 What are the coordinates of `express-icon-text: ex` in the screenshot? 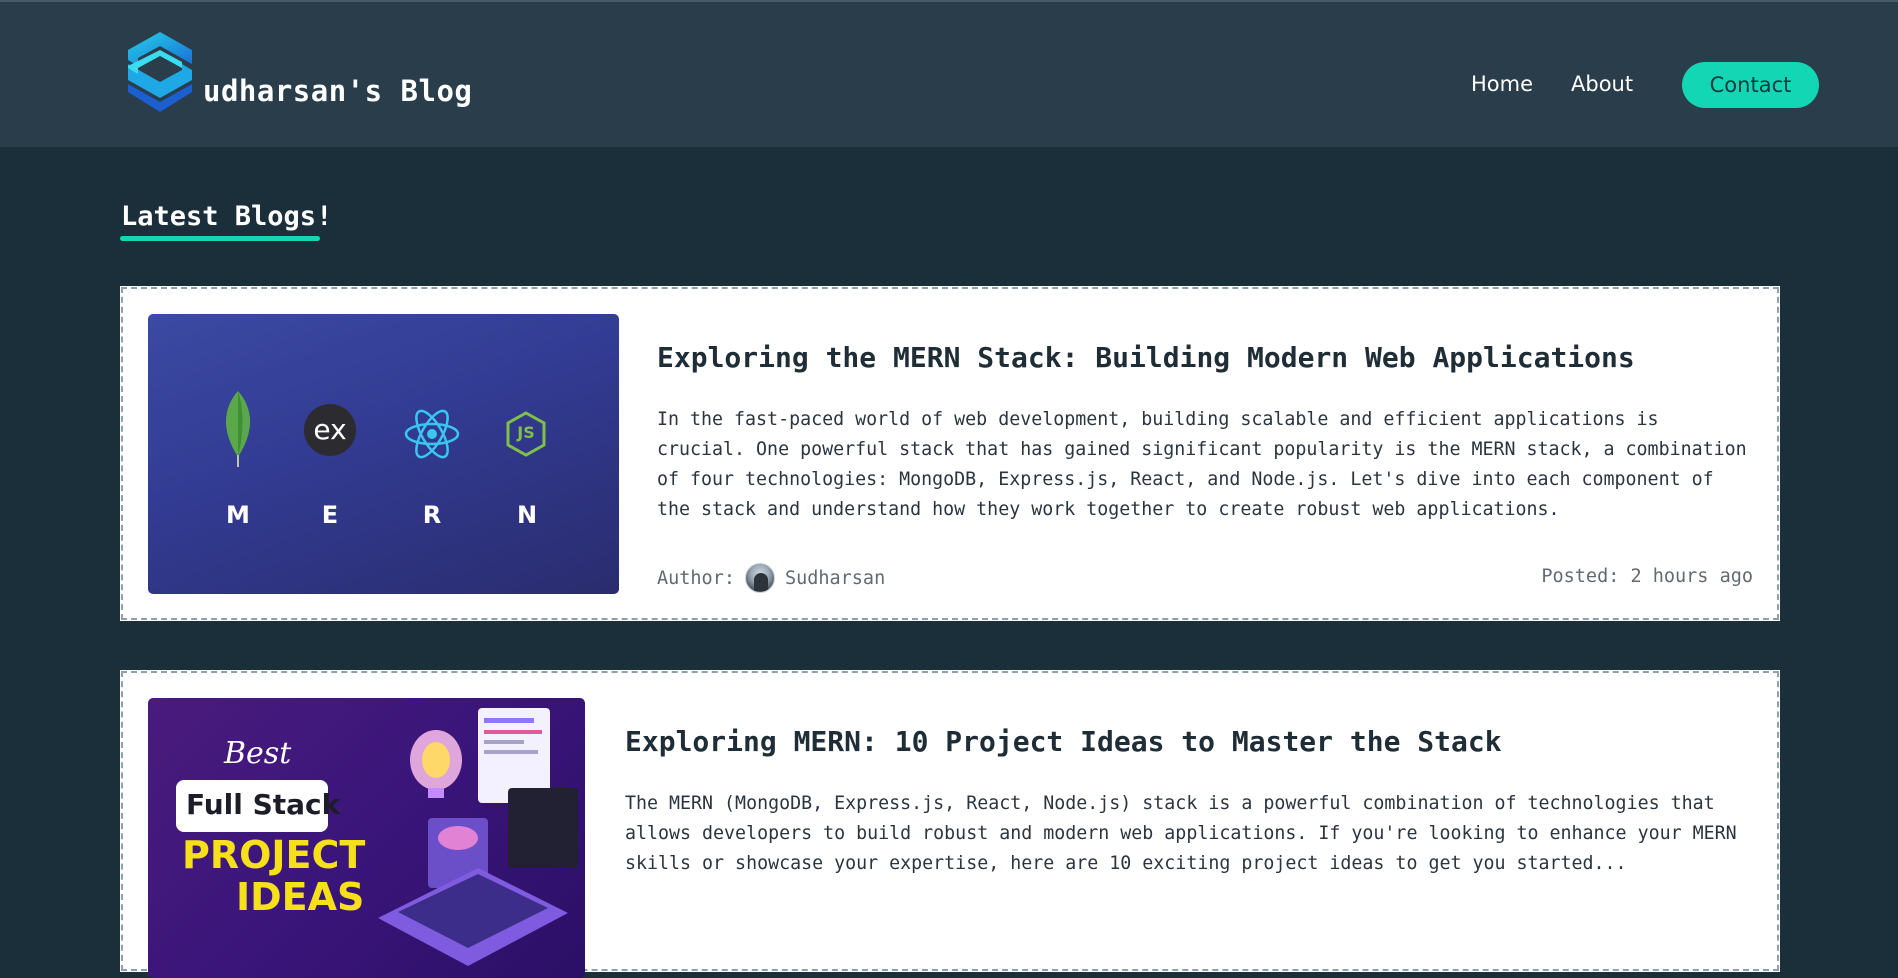 It's located at (330, 429).